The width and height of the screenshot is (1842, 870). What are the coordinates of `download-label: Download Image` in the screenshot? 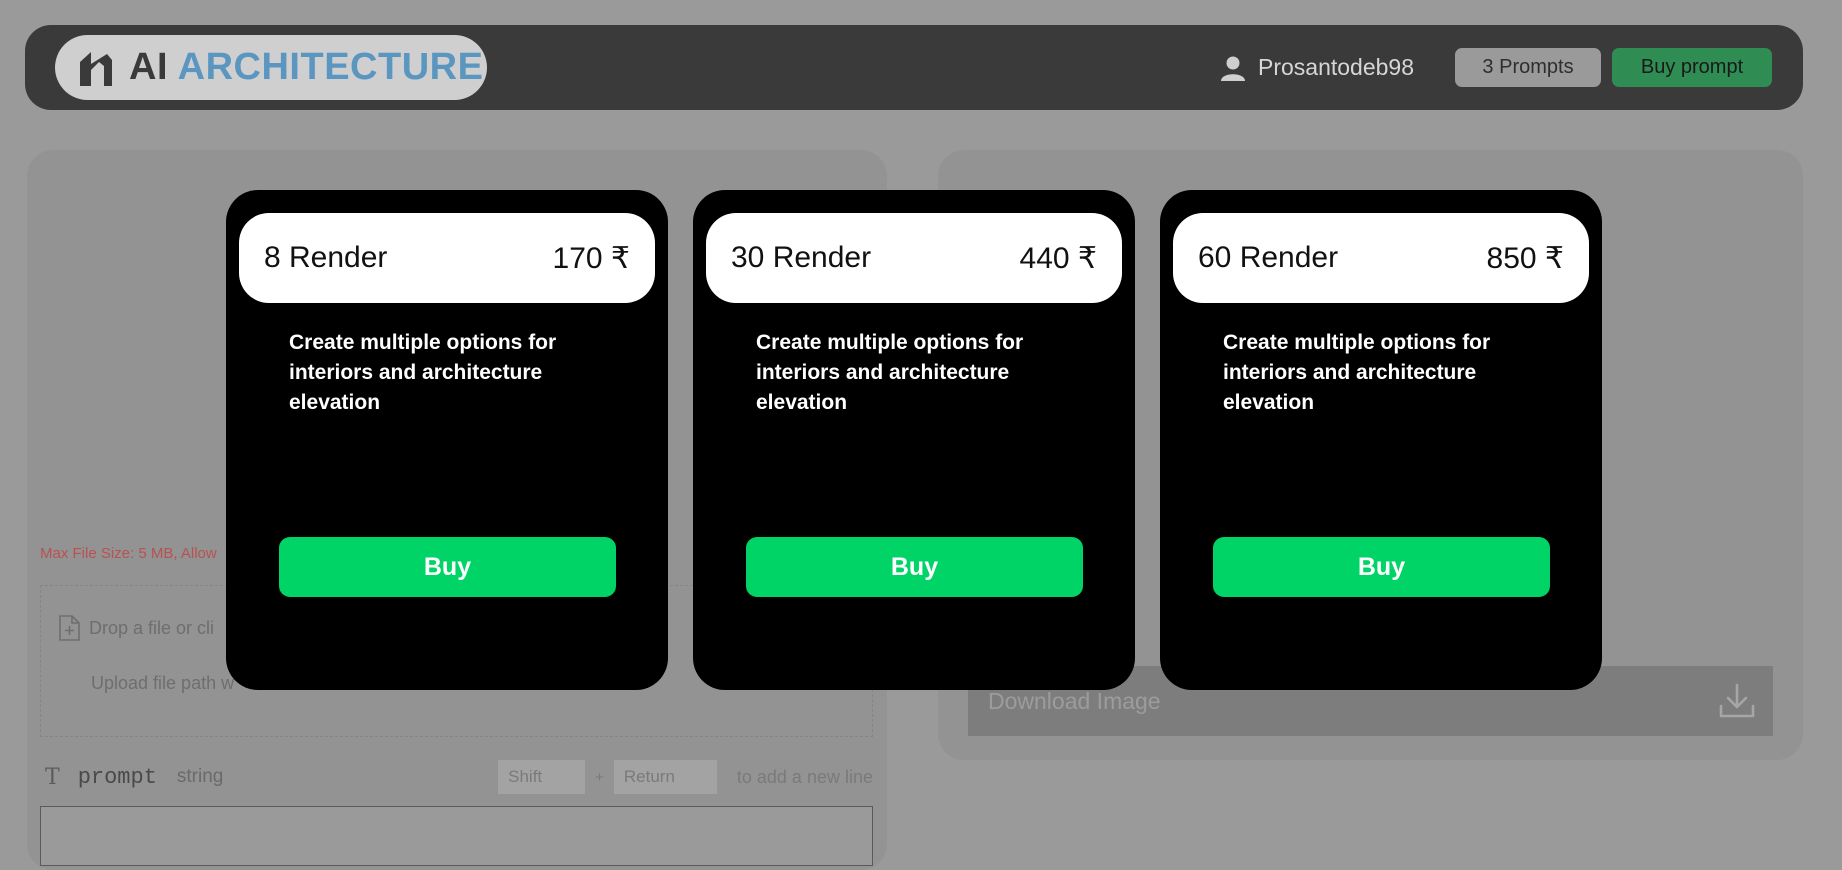 It's located at (1074, 700).